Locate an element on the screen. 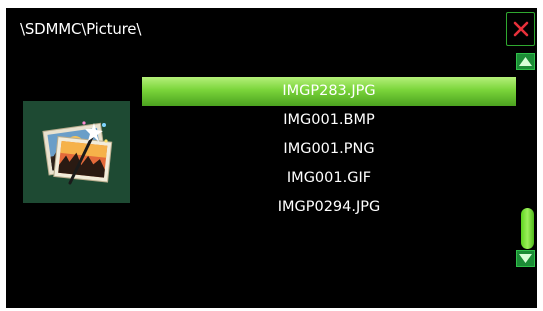 The image size is (543, 311). list-item: IMG001.BMP is located at coordinates (329, 120).